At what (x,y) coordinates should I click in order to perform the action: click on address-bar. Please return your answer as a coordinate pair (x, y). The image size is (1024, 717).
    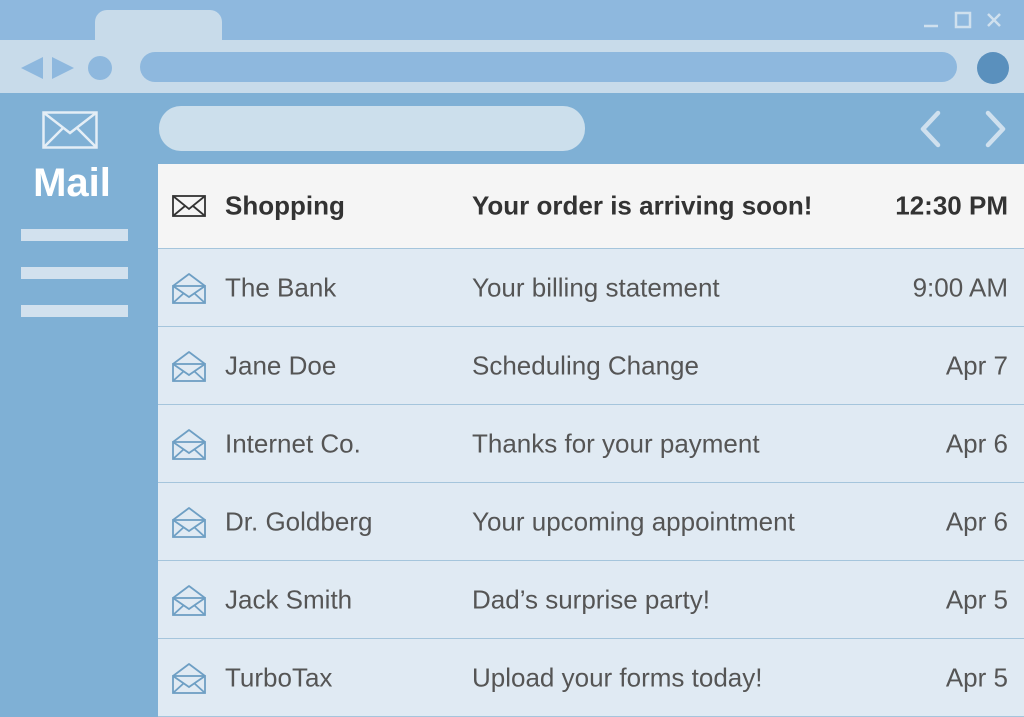
    Looking at the image, I should click on (548, 67).